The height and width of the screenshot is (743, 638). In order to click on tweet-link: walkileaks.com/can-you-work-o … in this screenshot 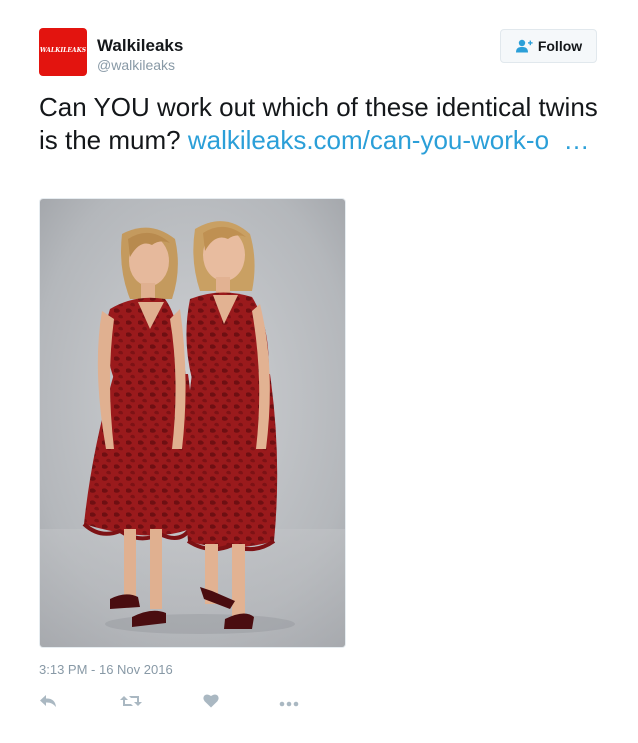, I will do `click(389, 140)`.